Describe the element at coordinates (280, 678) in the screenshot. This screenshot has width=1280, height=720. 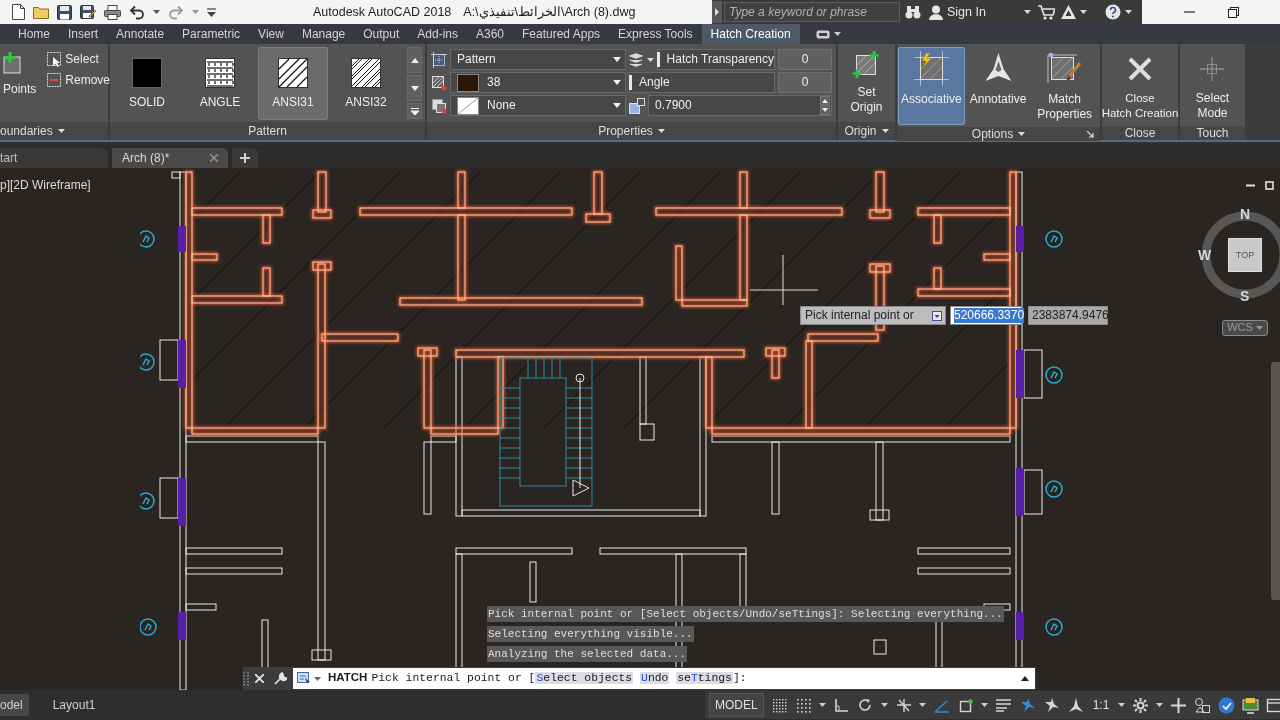
I see `wrench-icon` at that location.